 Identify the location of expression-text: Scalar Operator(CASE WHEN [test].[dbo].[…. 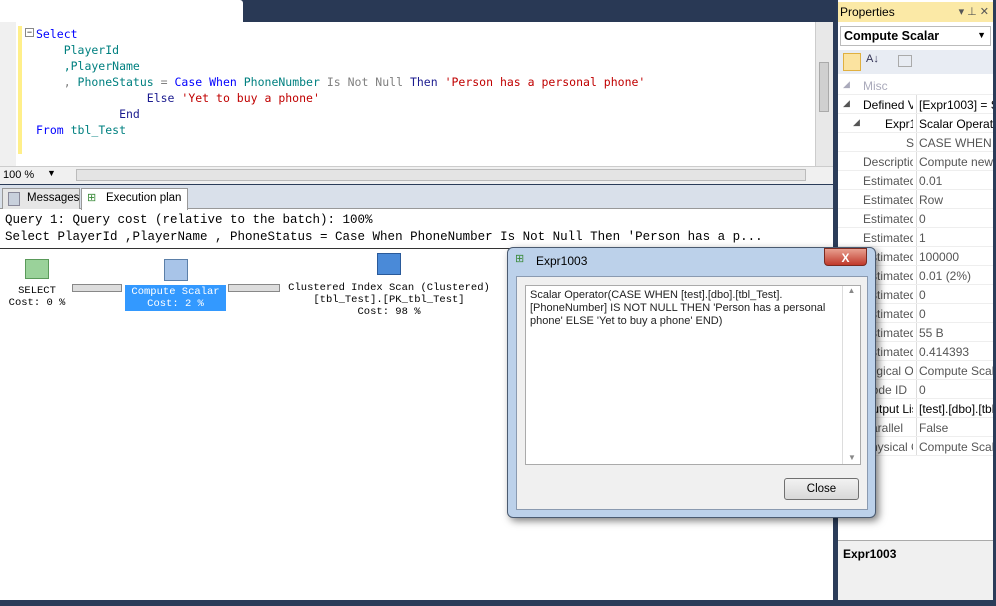
(693, 375).